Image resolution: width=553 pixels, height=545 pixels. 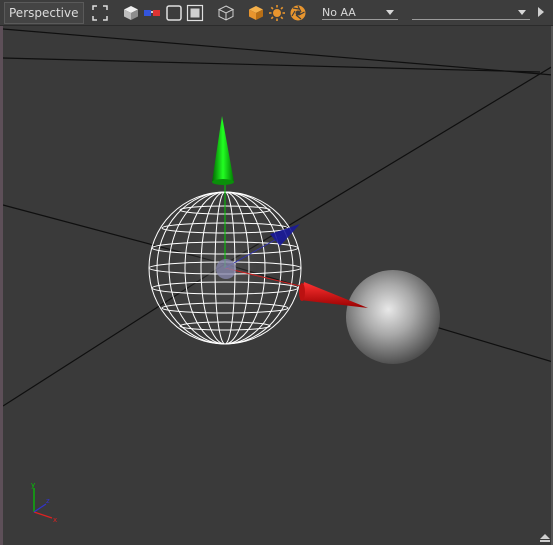 I want to click on frame-selection-icon, so click(x=100, y=13).